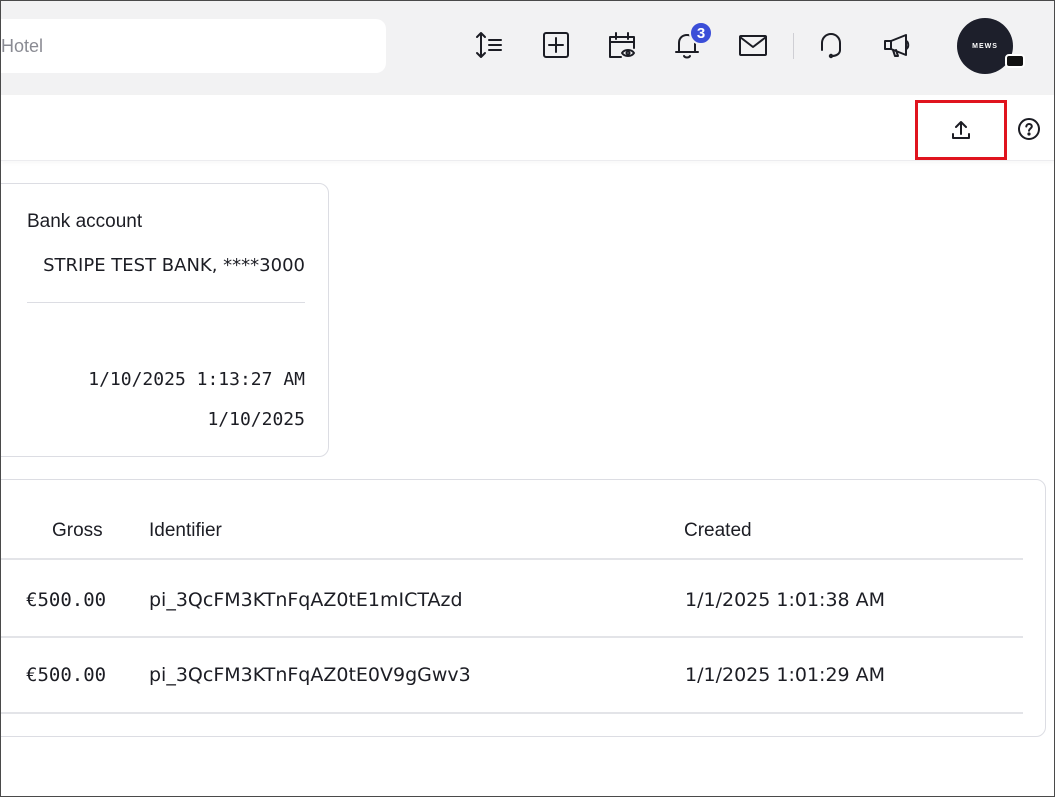  What do you see at coordinates (310, 675) in the screenshot?
I see `row-identifier: pi_3QcFM3KTnFqAZ0tE0V9gGwv3` at bounding box center [310, 675].